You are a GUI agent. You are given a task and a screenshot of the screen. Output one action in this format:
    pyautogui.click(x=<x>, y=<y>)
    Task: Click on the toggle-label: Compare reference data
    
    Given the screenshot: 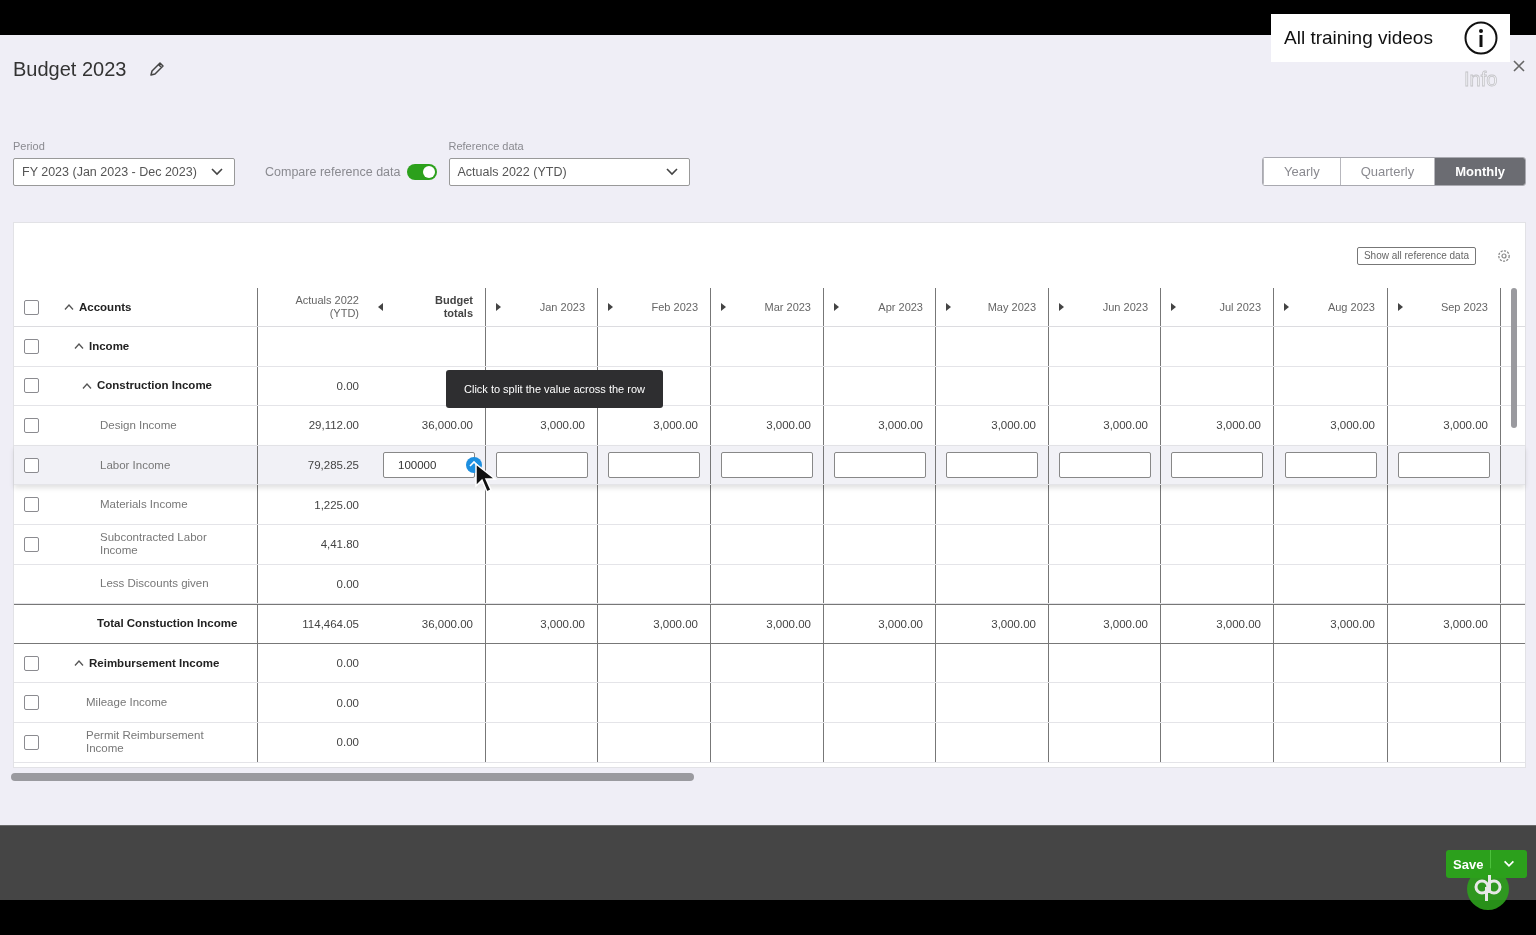 What is the action you would take?
    pyautogui.click(x=333, y=172)
    